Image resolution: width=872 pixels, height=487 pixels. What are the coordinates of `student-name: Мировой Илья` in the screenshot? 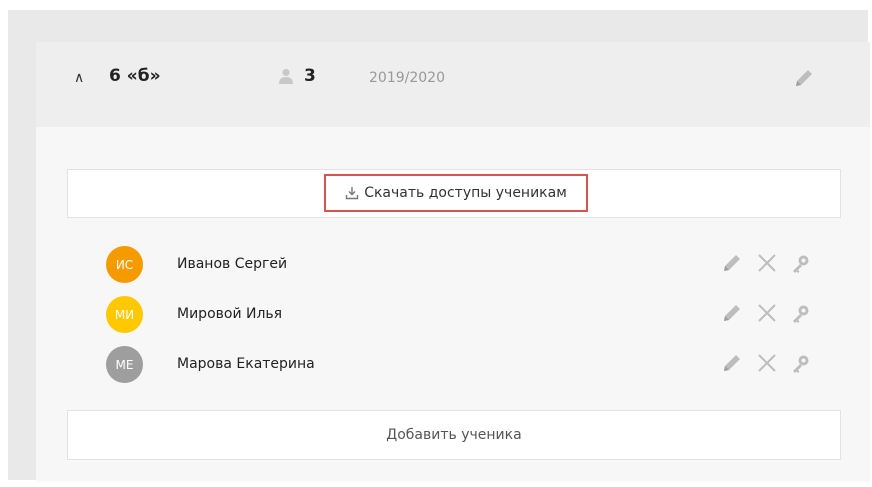 It's located at (230, 314).